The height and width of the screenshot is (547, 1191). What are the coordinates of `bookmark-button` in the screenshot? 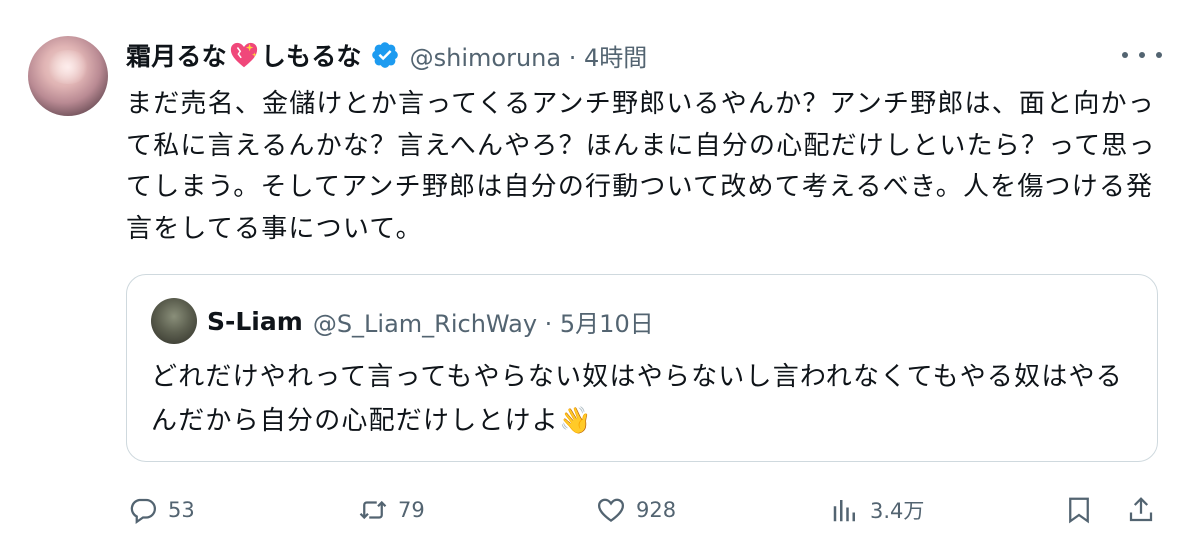 It's located at (1079, 510).